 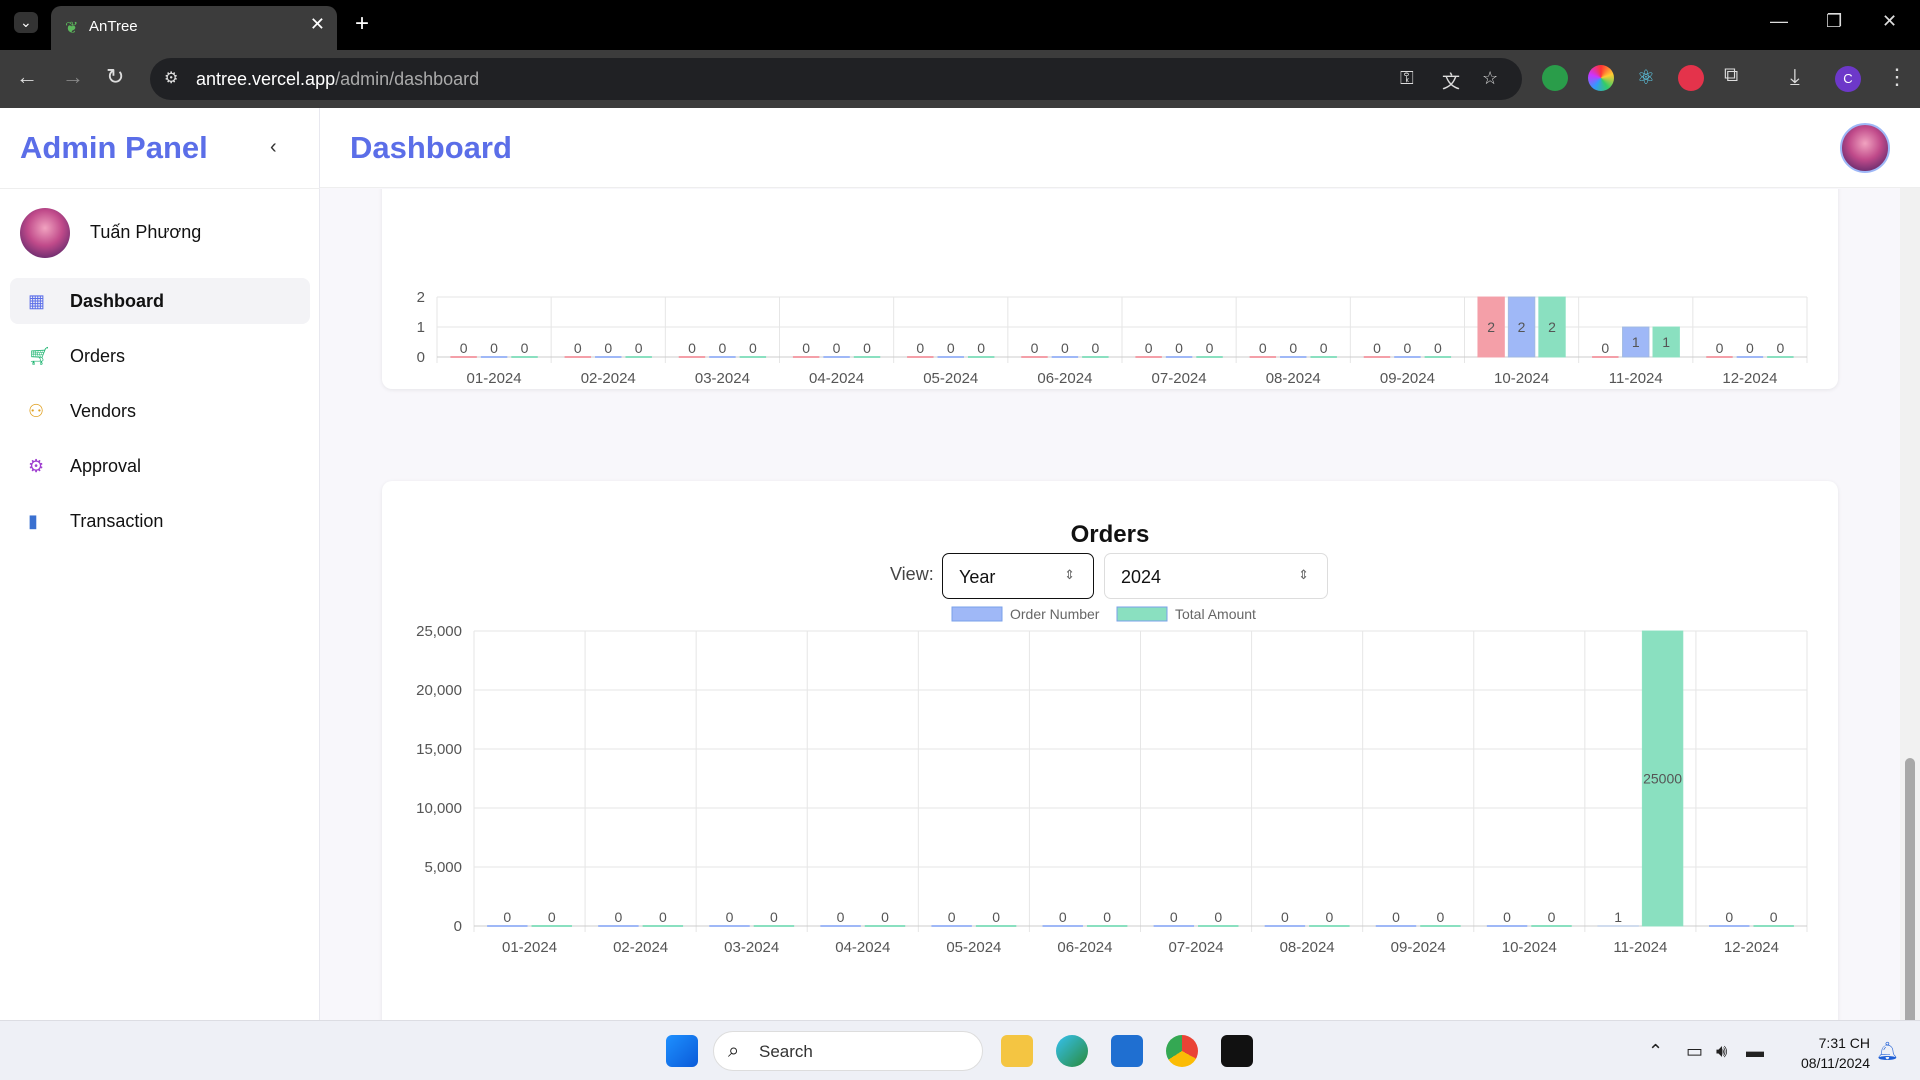 What do you see at coordinates (1889, 21) in the screenshot?
I see `close-window-icon: ✕` at bounding box center [1889, 21].